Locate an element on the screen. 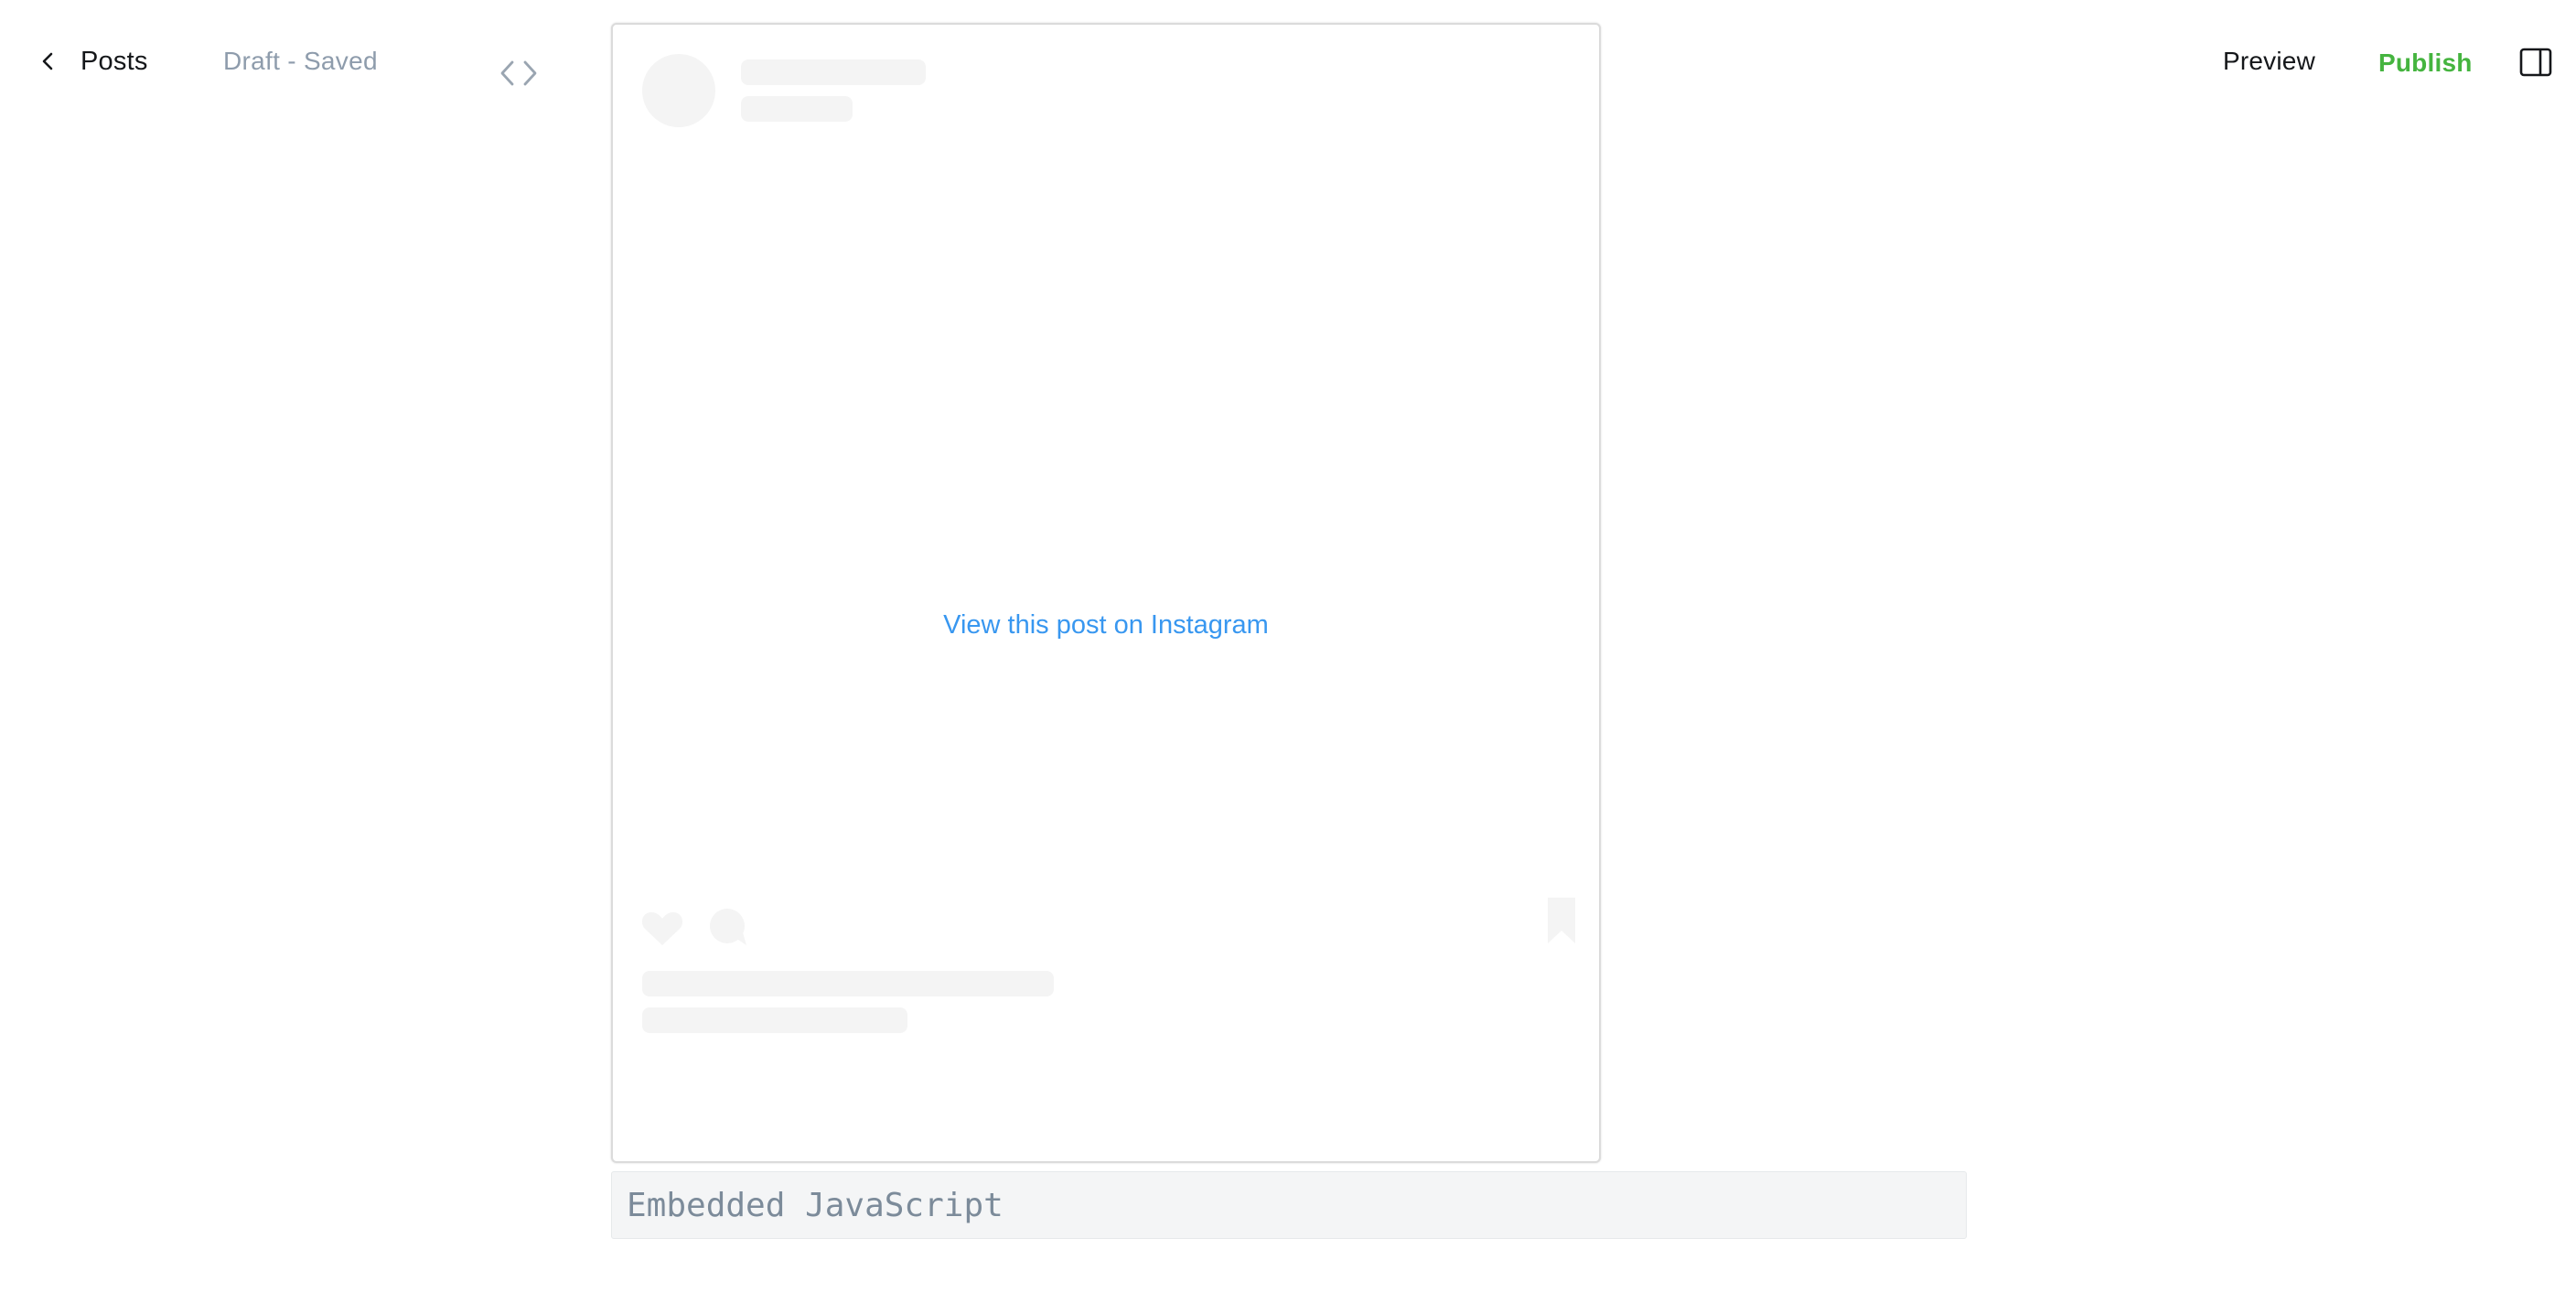 The width and height of the screenshot is (2576, 1303). location-placeholder is located at coordinates (797, 109).